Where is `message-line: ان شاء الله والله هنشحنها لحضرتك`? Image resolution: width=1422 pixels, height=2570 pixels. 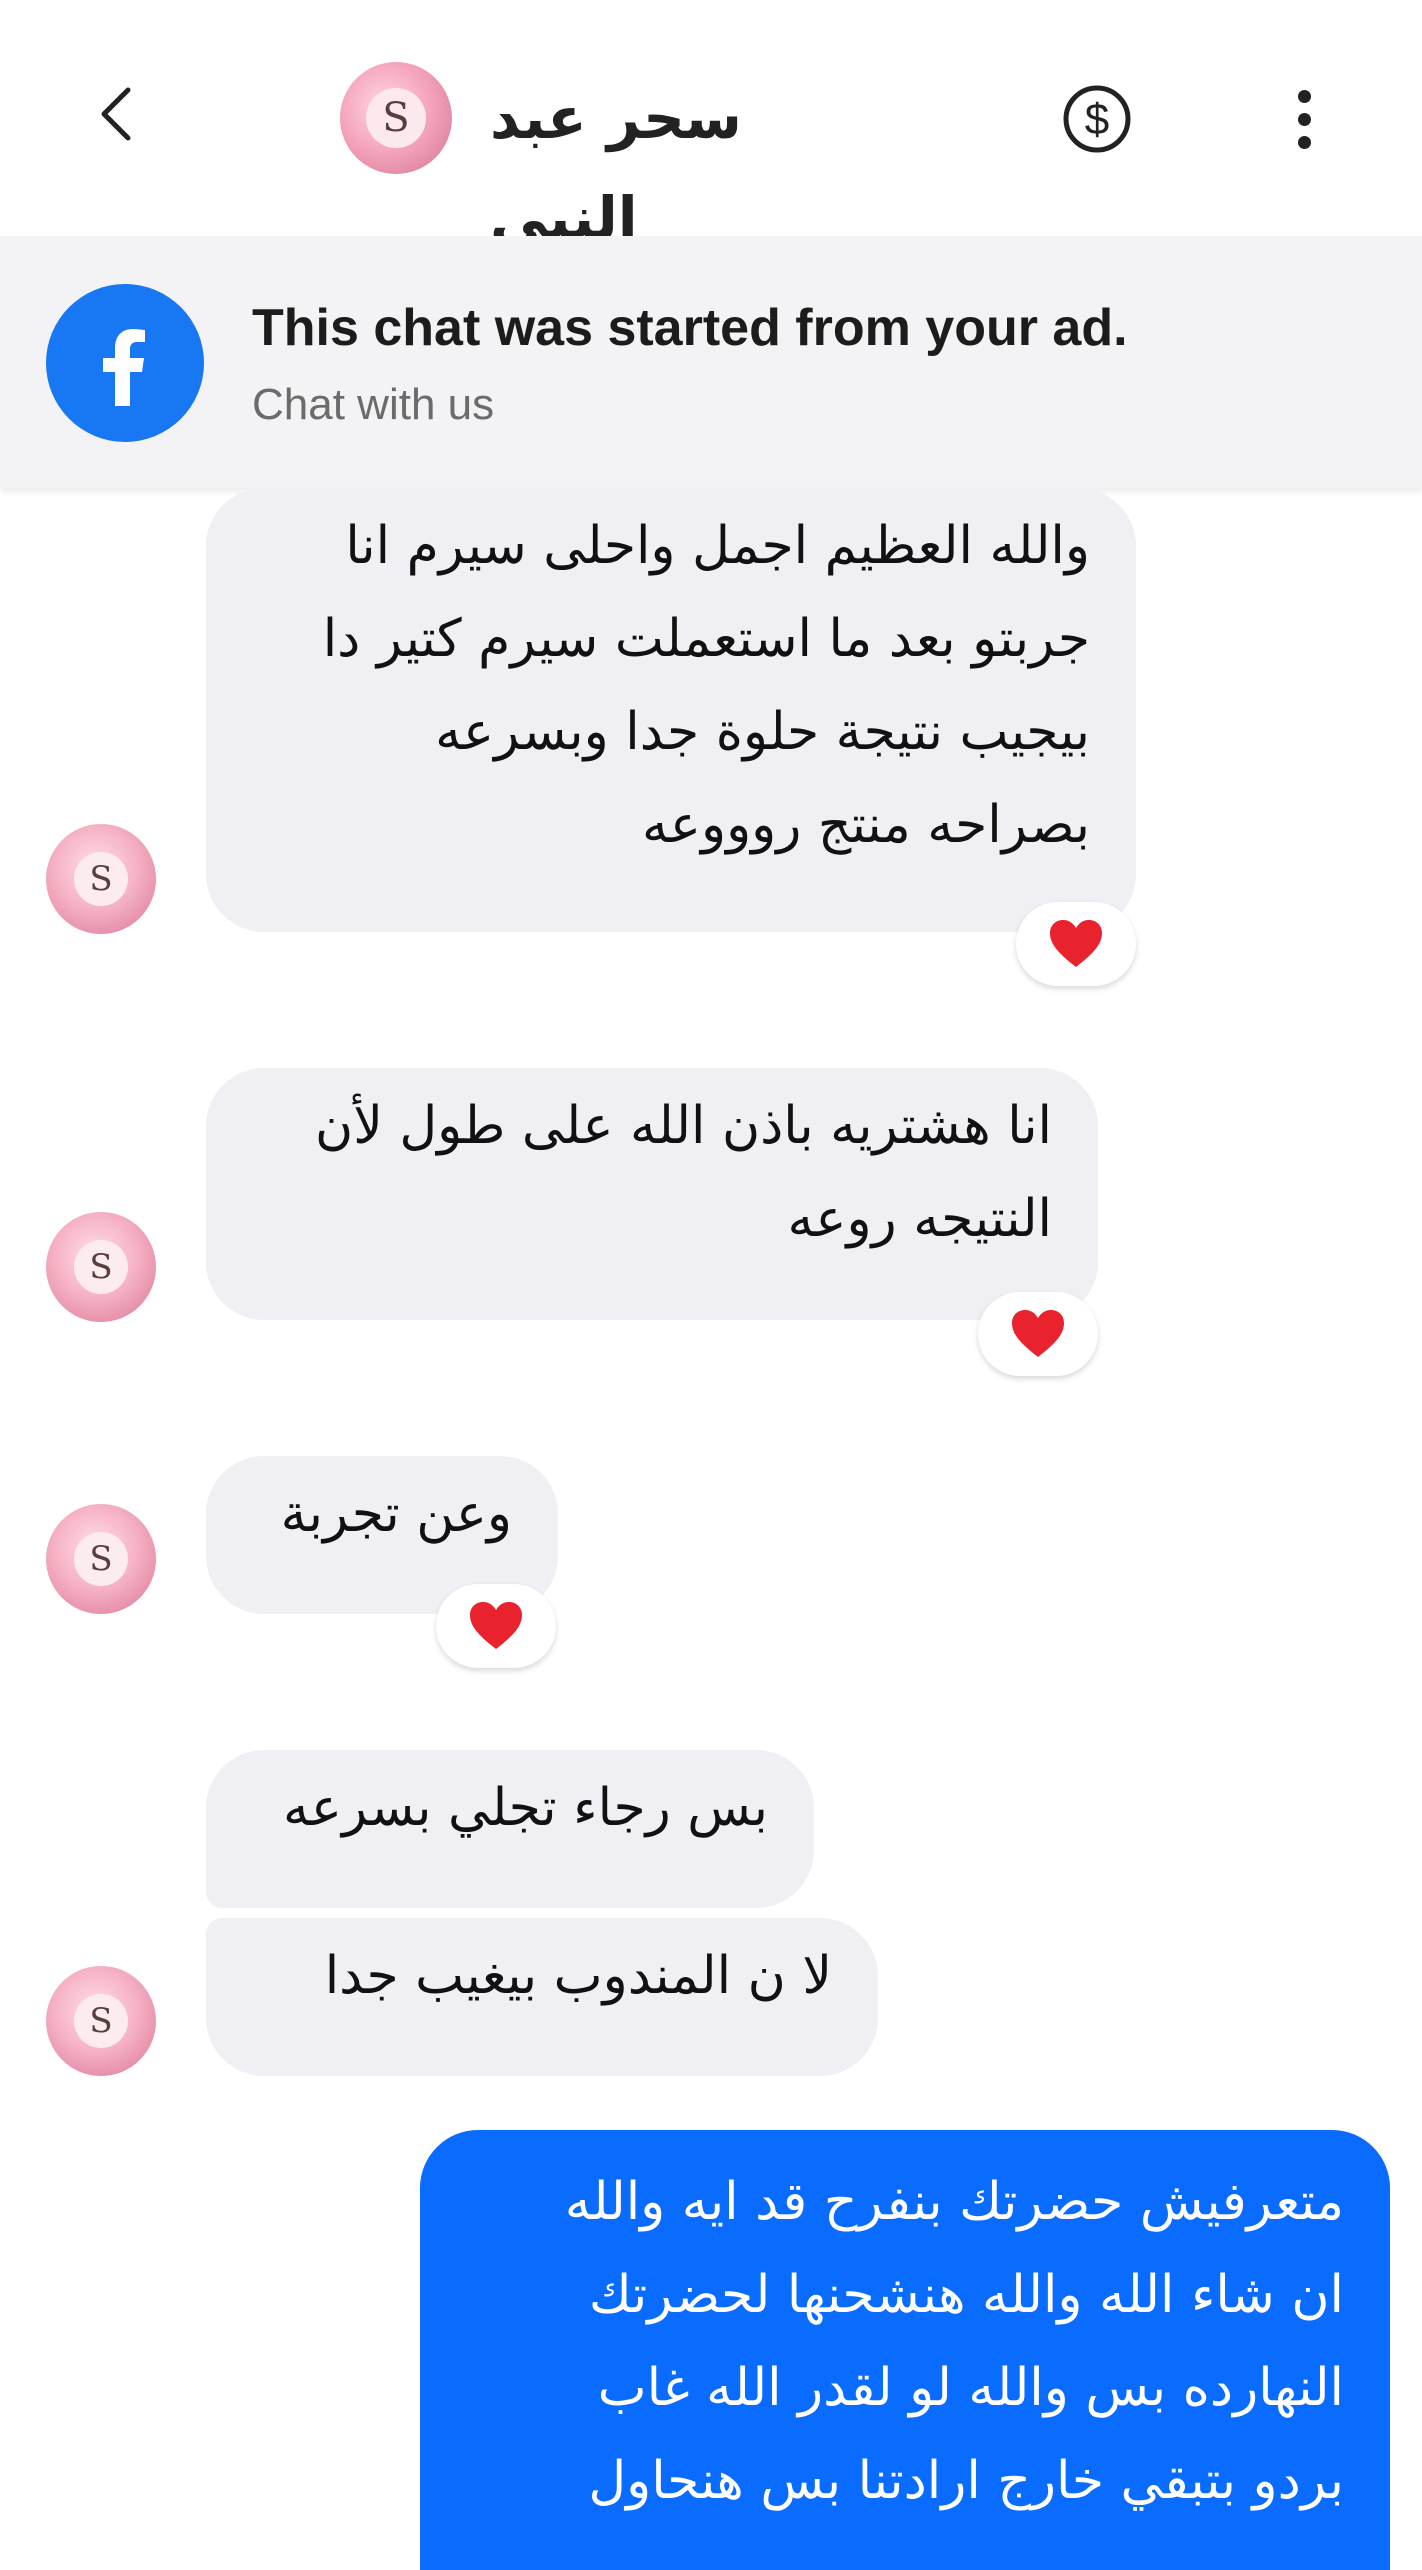 message-line: ان شاء الله والله هنشحنها لحضرتك is located at coordinates (966, 2295).